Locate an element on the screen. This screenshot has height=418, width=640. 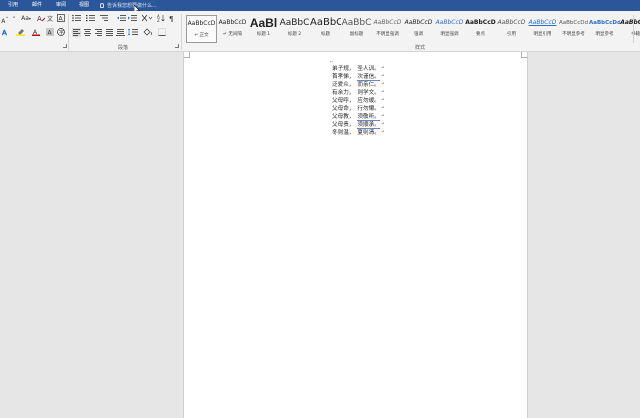
numbering-button is located at coordinates (92, 18).